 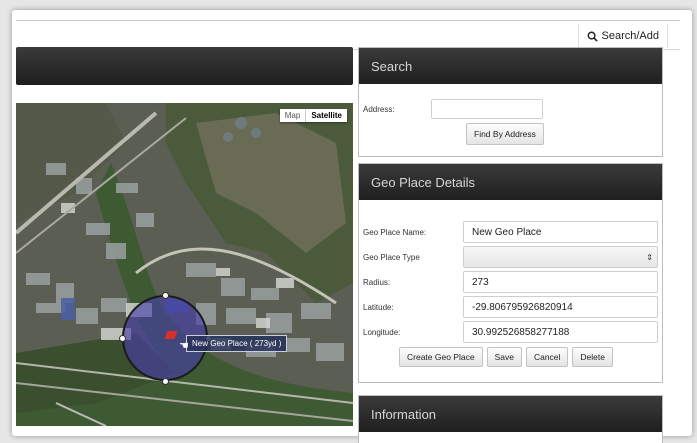 I want to click on radius-row: Radius: 273, so click(x=510, y=282).